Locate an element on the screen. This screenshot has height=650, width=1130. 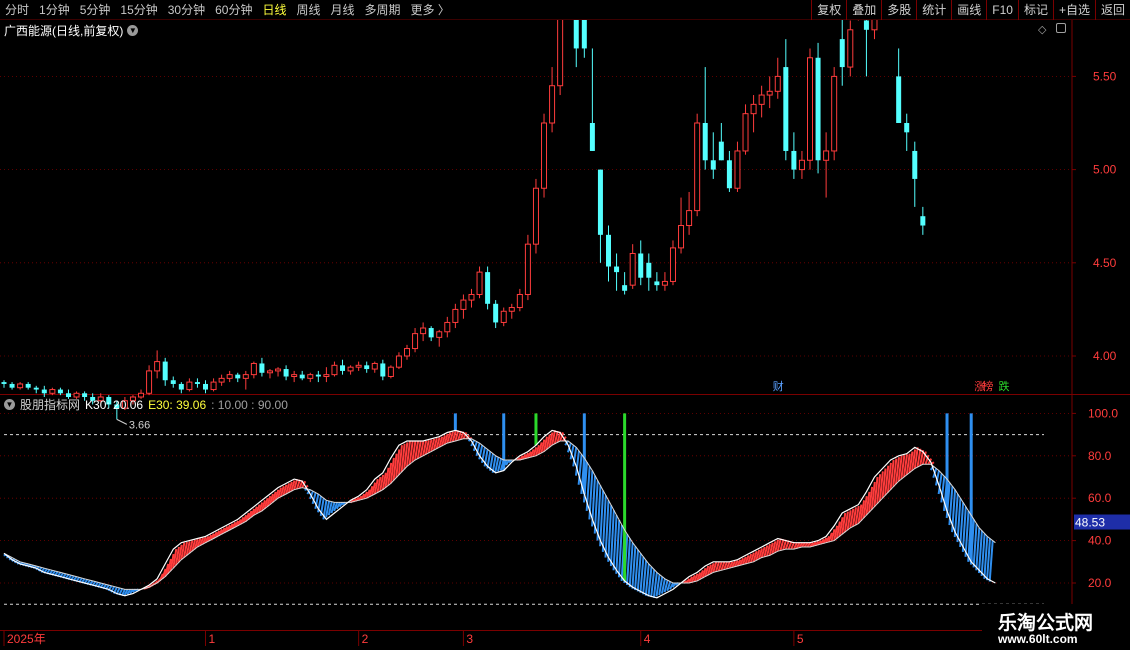
tool-buttons: 复权 叠加 多股 统计 画线 F10 标记 +自选 返回 is located at coordinates (970, 10).